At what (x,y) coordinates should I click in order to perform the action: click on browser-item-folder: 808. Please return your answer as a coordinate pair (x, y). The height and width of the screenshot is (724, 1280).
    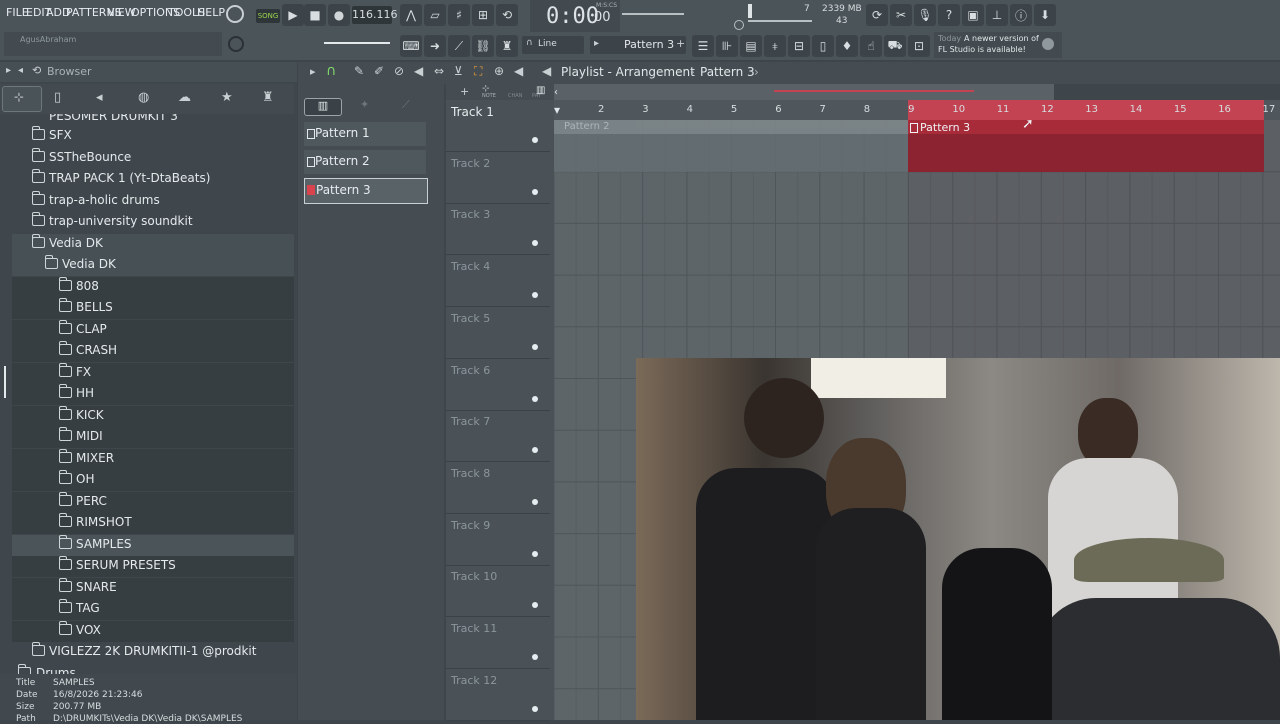
    Looking at the image, I should click on (153, 287).